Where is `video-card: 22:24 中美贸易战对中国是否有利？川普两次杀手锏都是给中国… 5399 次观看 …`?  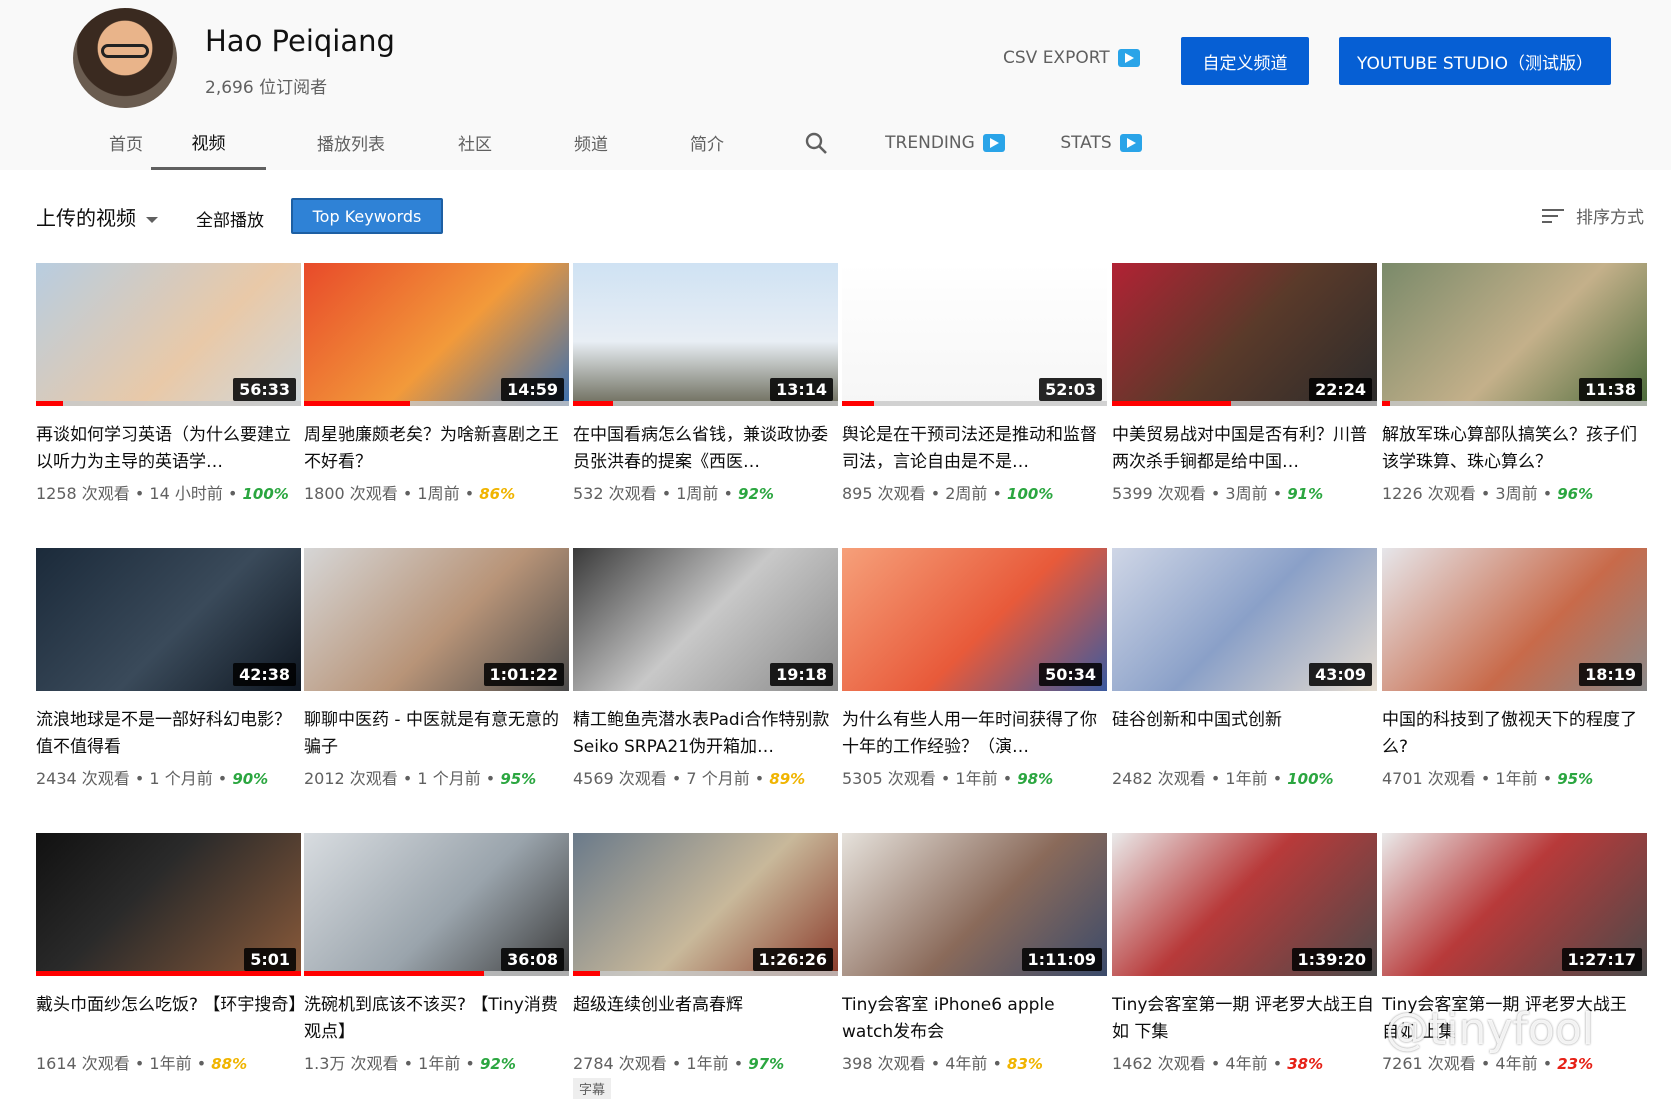
video-card: 22:24 中美贸易战对中国是否有利？川普两次杀手锏都是给中国… 5399 次观看 … is located at coordinates (1244, 383).